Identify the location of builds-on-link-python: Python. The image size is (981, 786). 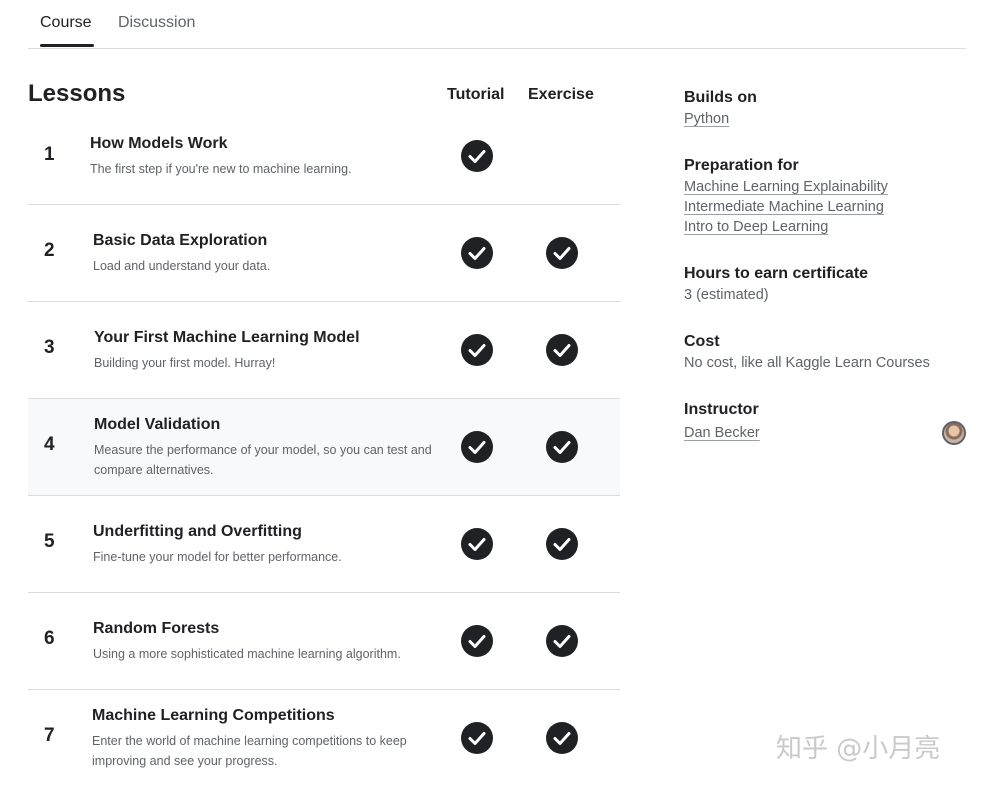
(706, 119).